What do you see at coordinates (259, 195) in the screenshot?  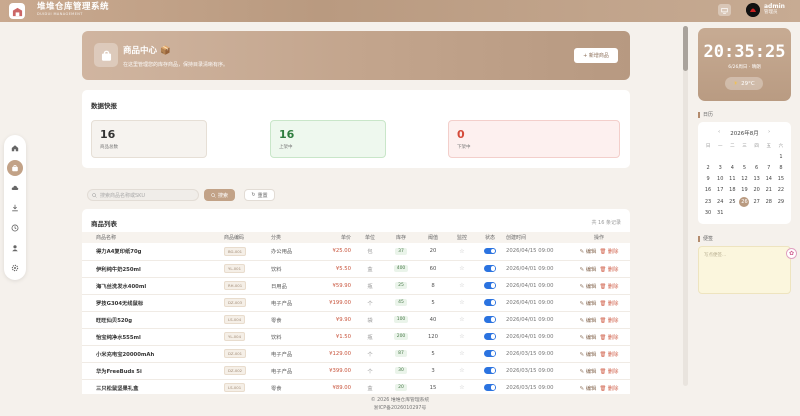 I see `reset-button: ↻ 重置` at bounding box center [259, 195].